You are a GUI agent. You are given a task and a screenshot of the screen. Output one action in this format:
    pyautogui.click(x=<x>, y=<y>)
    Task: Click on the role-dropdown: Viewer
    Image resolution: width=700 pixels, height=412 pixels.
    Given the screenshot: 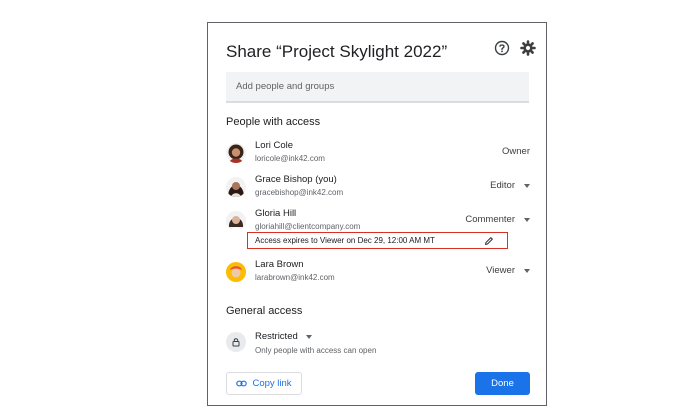 What is the action you would take?
    pyautogui.click(x=508, y=270)
    